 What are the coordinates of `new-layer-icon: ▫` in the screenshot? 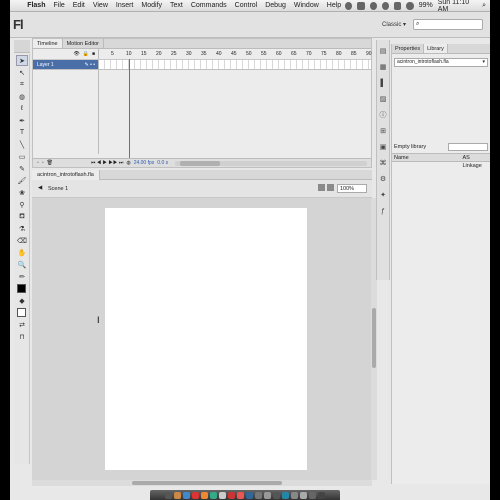 It's located at (38, 163).